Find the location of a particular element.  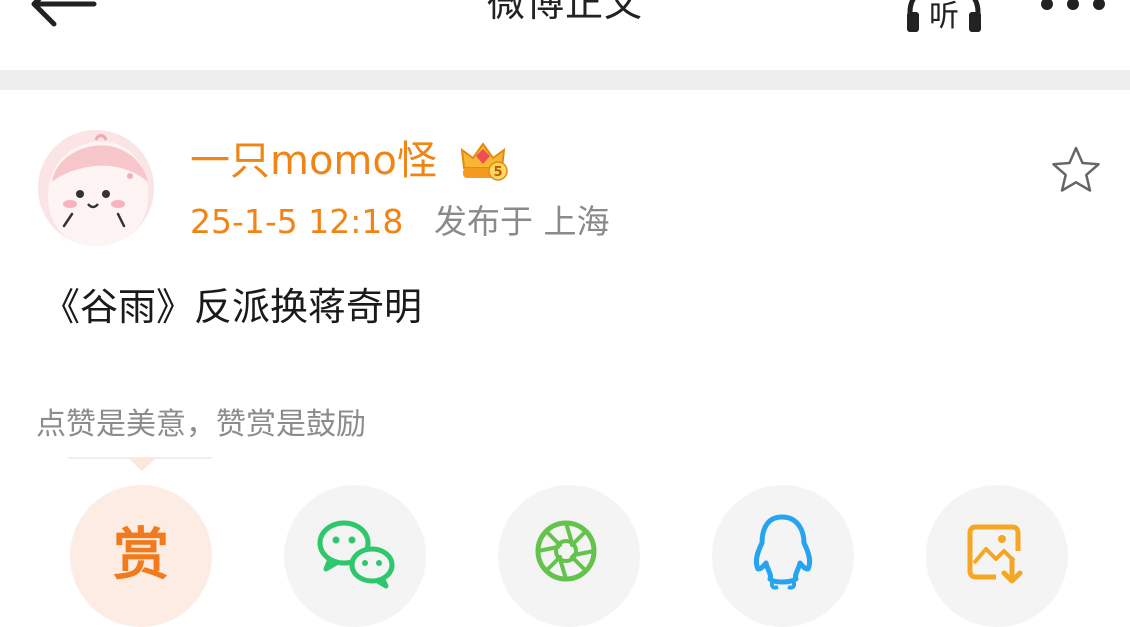

section-divider is located at coordinates (565, 80).